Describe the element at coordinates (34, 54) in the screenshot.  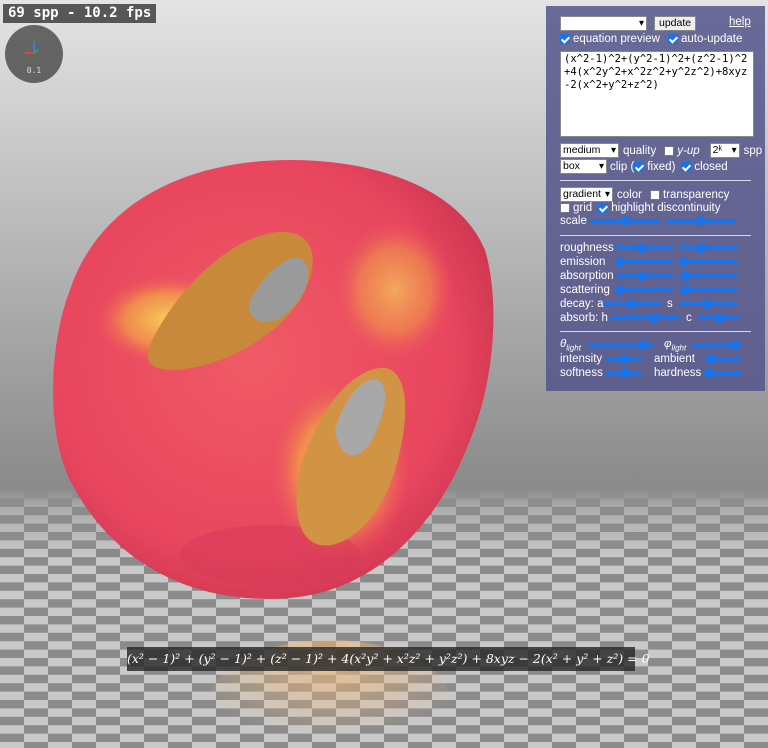
I see `axis-gizmo: 0.1` at that location.